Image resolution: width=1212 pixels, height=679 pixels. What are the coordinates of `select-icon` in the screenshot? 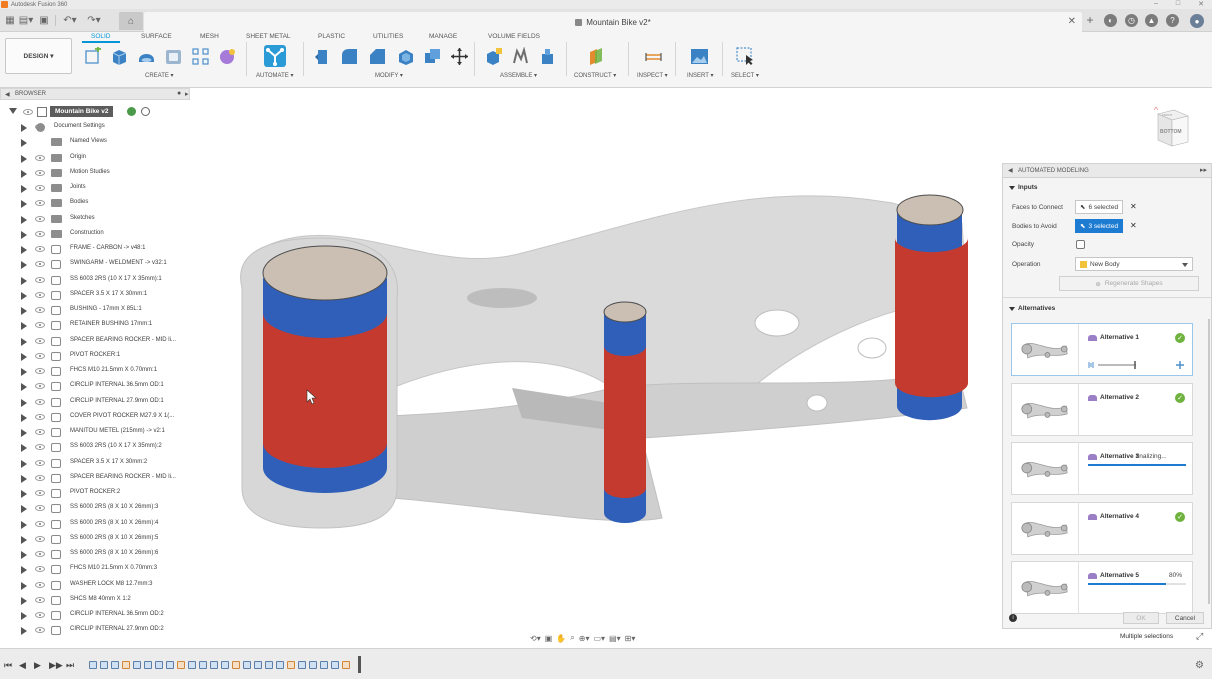 It's located at (745, 56).